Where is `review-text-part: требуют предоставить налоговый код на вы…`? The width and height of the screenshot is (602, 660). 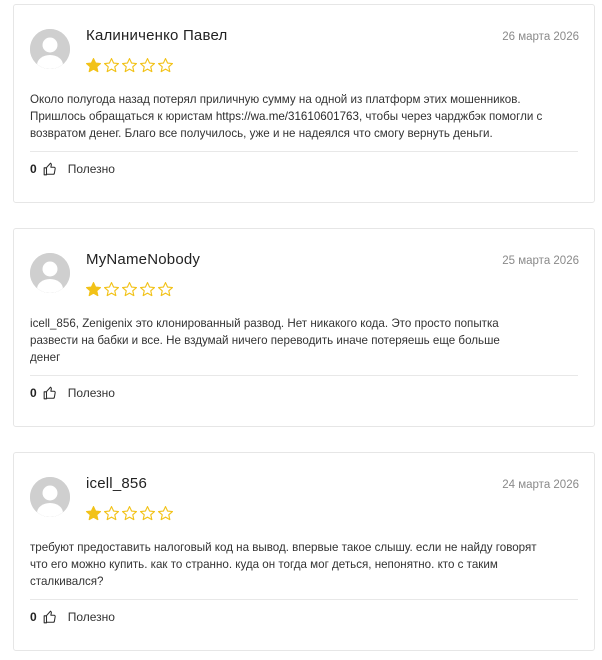
review-text-part: требуют предоставить налоговый код на вы… is located at coordinates (283, 564).